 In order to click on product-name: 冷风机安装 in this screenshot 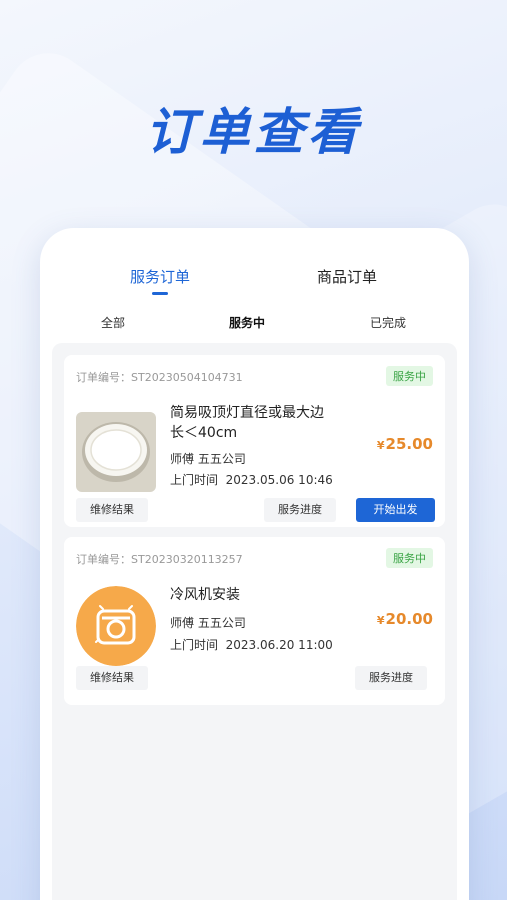, I will do `click(205, 595)`.